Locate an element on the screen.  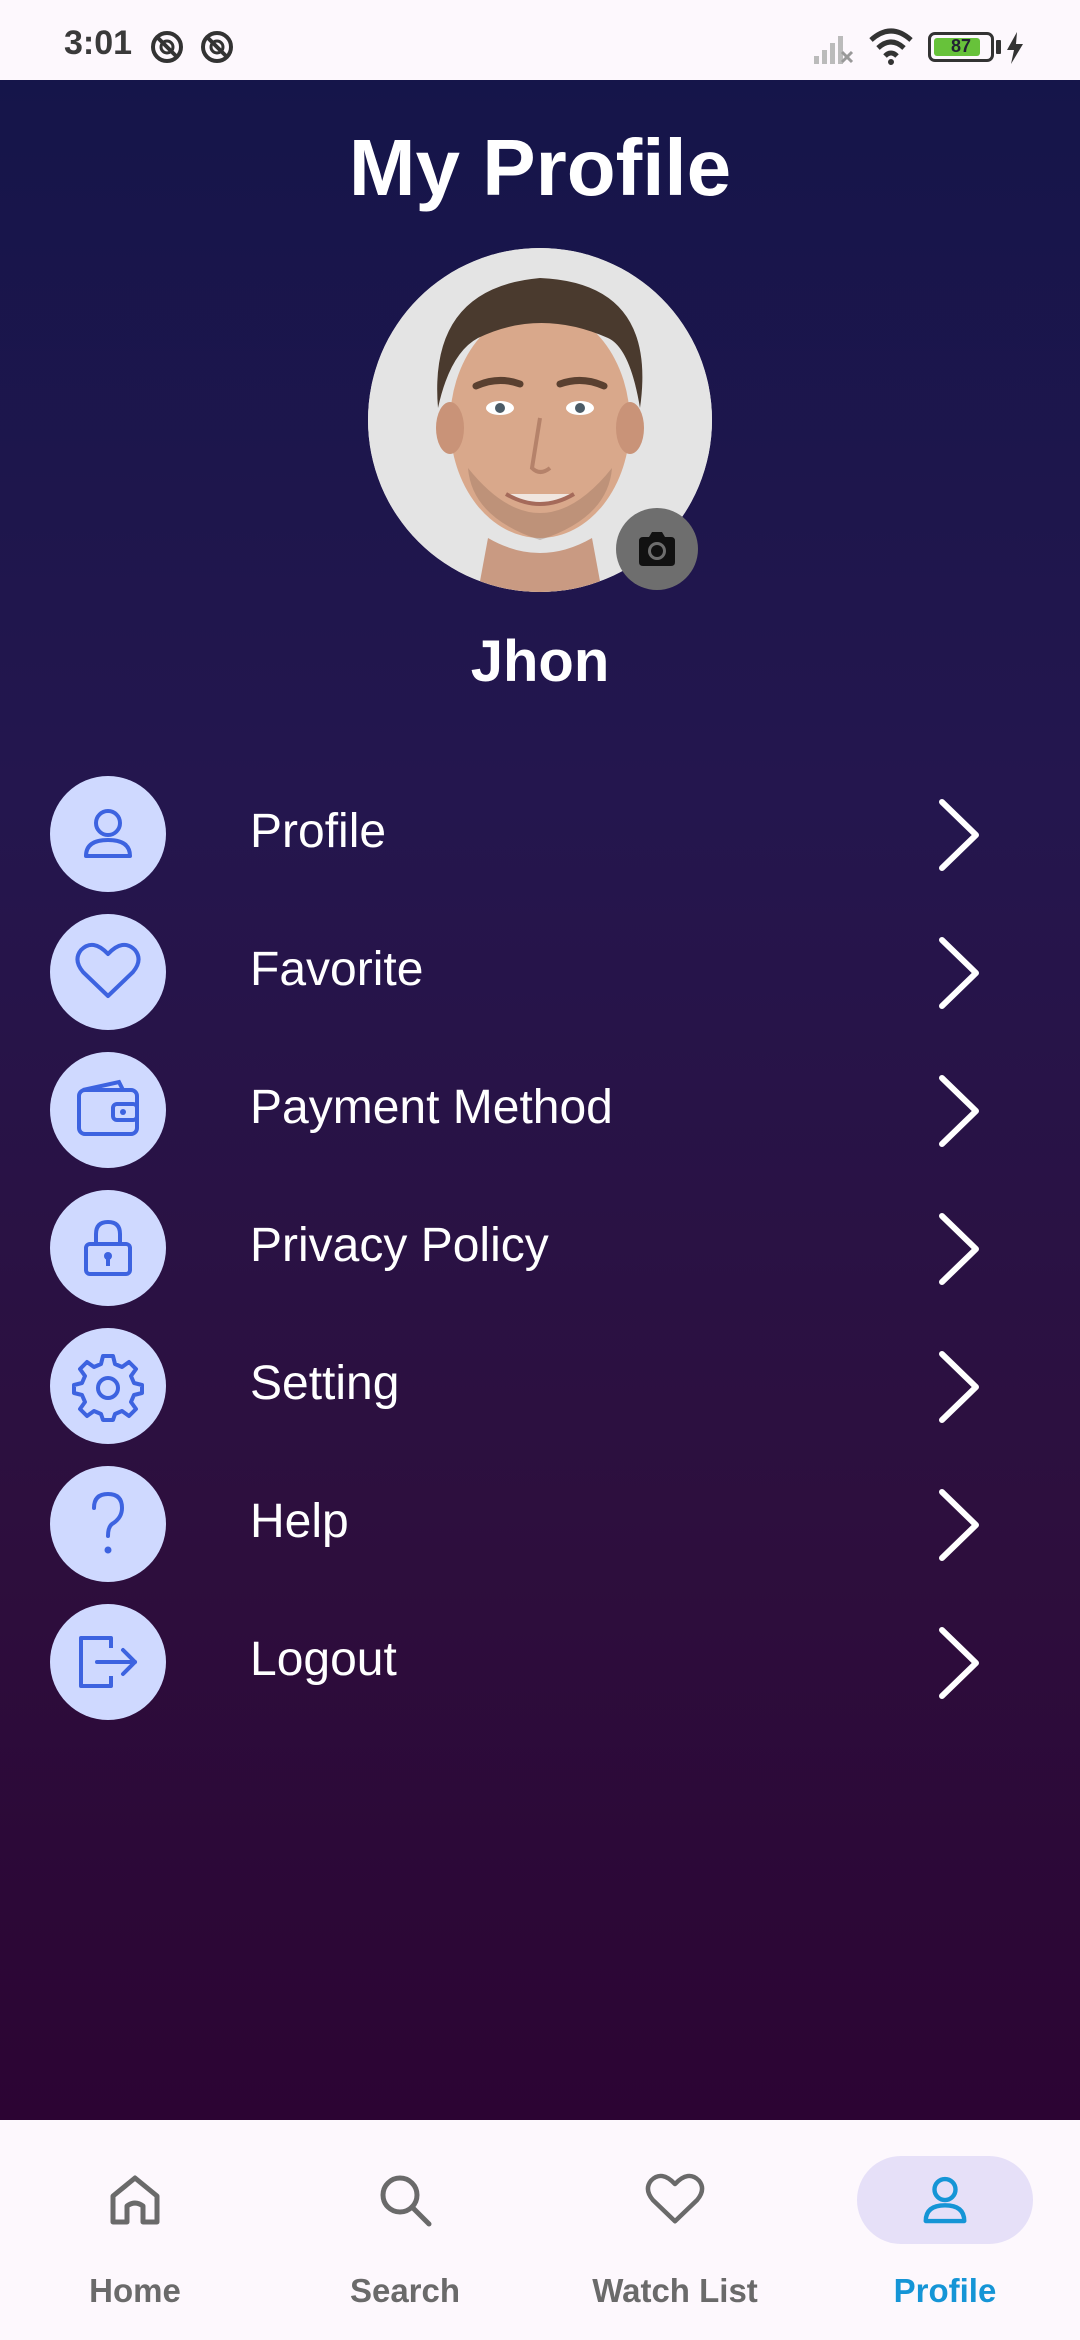
status-time: 3:01 is located at coordinates (98, 43).